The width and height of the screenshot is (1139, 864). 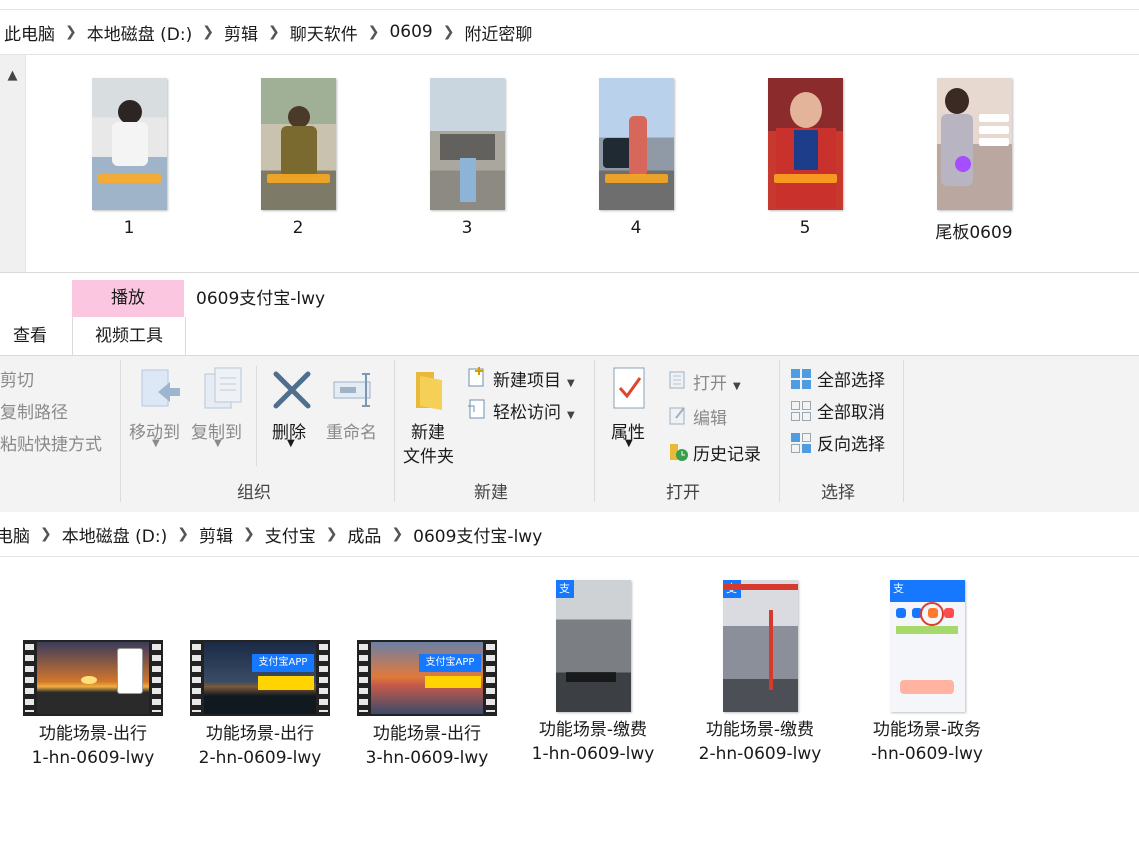 I want to click on file-name-line1: 功能场景-政务, so click(x=927, y=730).